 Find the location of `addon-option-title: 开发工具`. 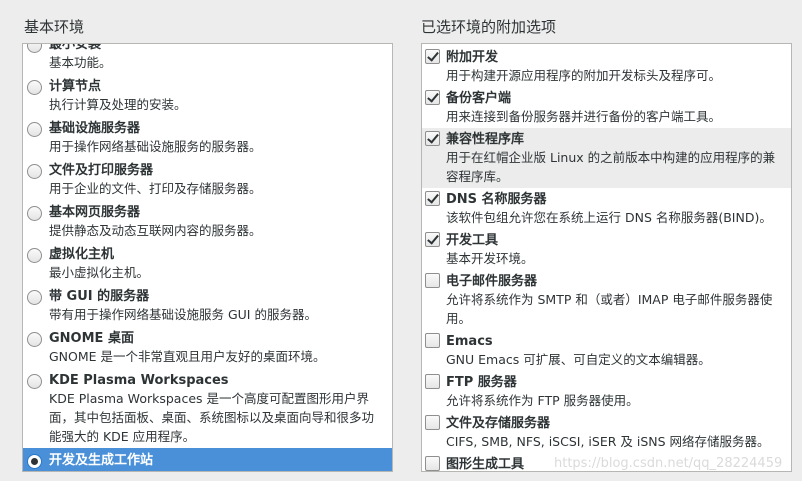

addon-option-title: 开发工具 is located at coordinates (472, 240).